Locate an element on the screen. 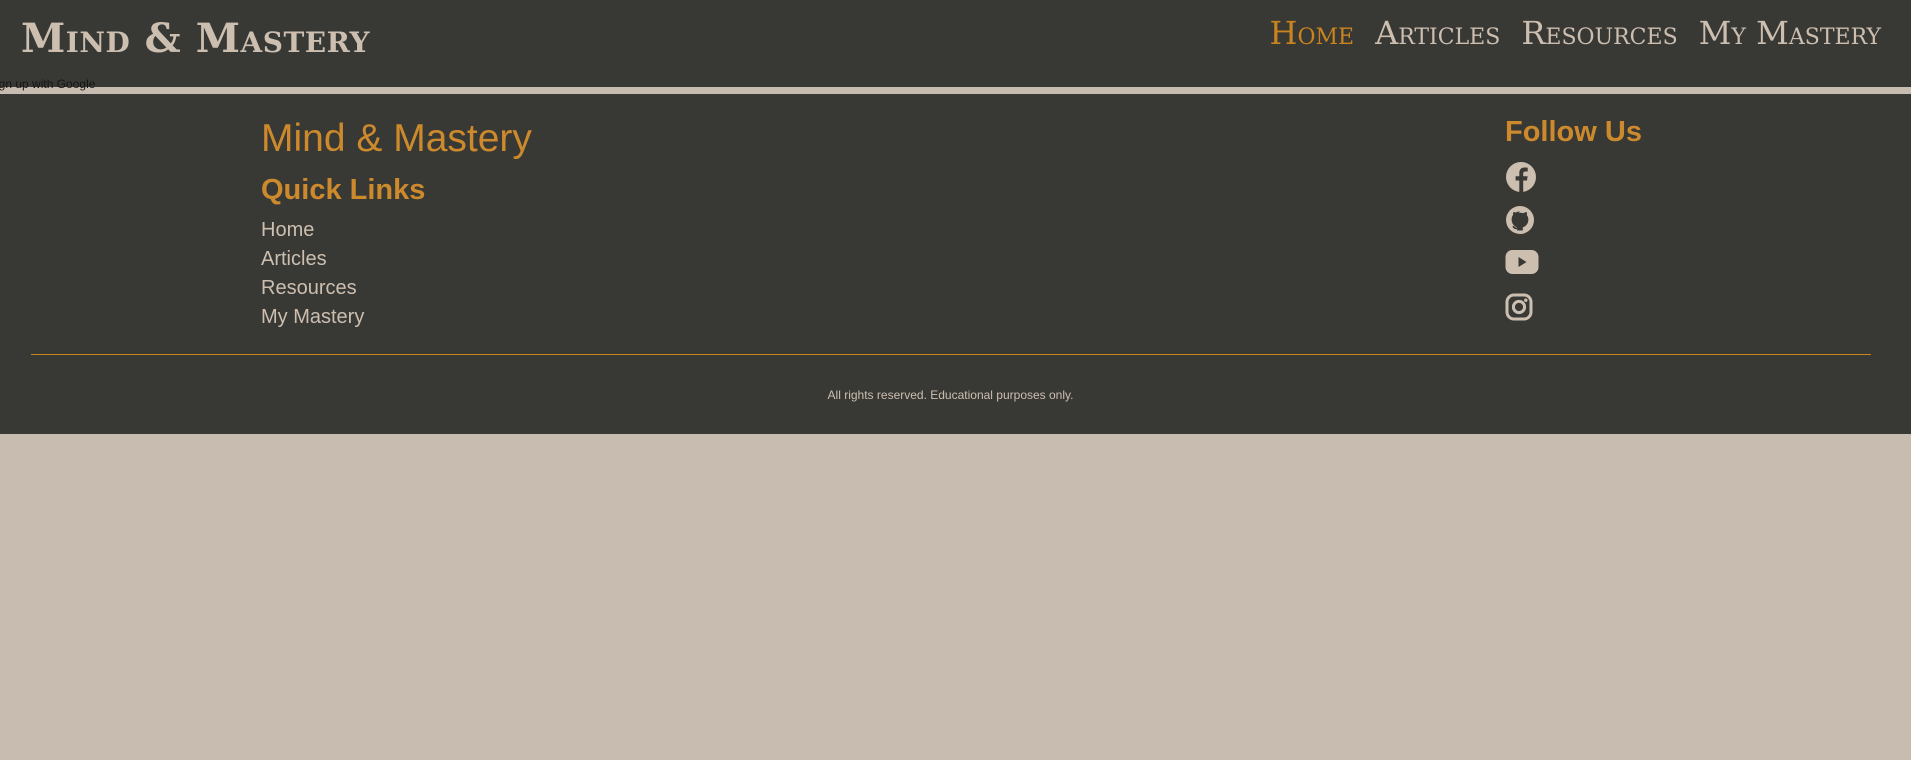 The height and width of the screenshot is (760, 1911). quick-links-heading: Quick Links is located at coordinates (343, 190).